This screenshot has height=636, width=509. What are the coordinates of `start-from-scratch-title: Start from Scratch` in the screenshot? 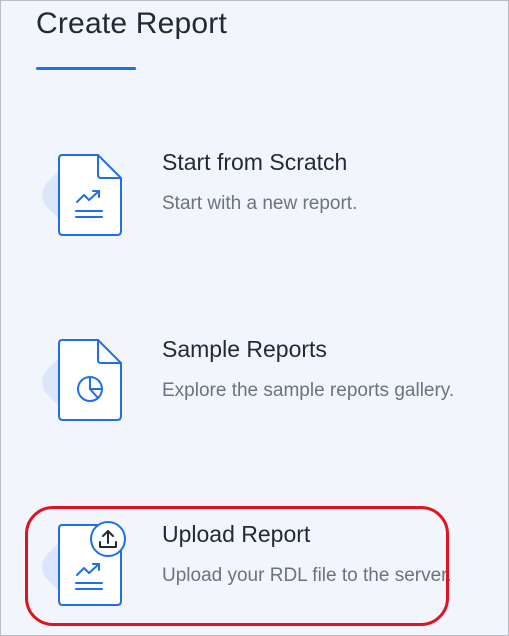 It's located at (255, 162).